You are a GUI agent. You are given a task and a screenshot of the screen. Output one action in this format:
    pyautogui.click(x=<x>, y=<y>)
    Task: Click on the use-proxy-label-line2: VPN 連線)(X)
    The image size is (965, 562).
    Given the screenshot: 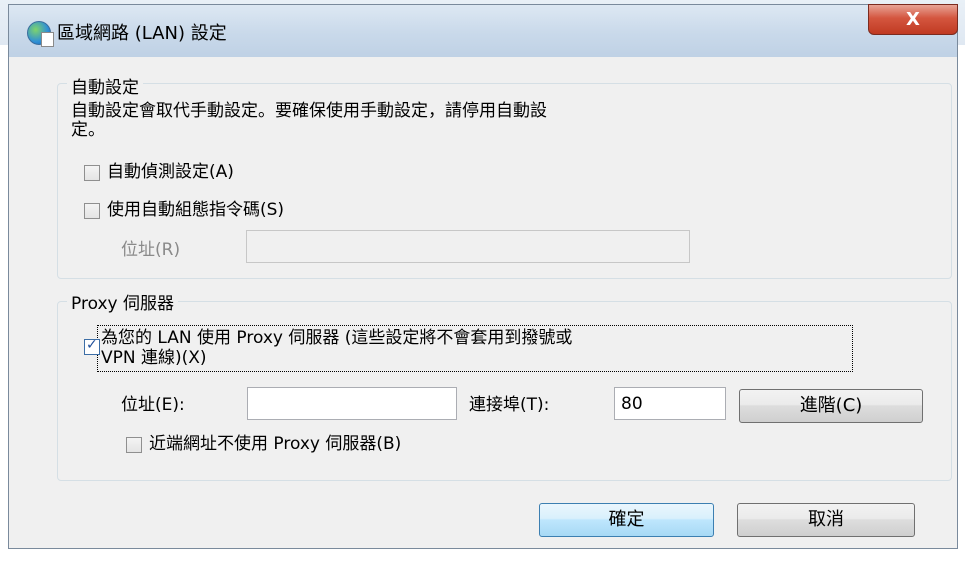 What is the action you would take?
    pyautogui.click(x=154, y=358)
    